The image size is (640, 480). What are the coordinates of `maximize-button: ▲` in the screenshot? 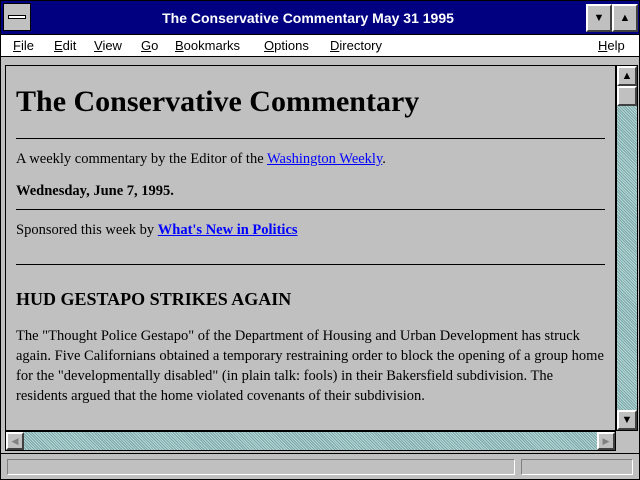 It's located at (625, 18).